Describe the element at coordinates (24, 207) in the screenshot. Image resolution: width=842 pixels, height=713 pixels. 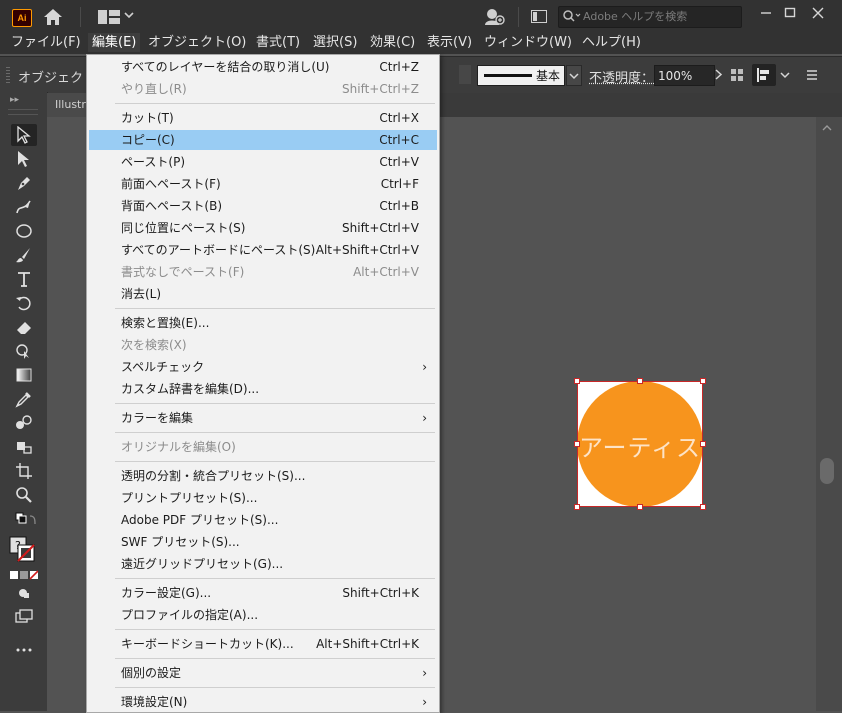
I see `curvature-tool` at that location.